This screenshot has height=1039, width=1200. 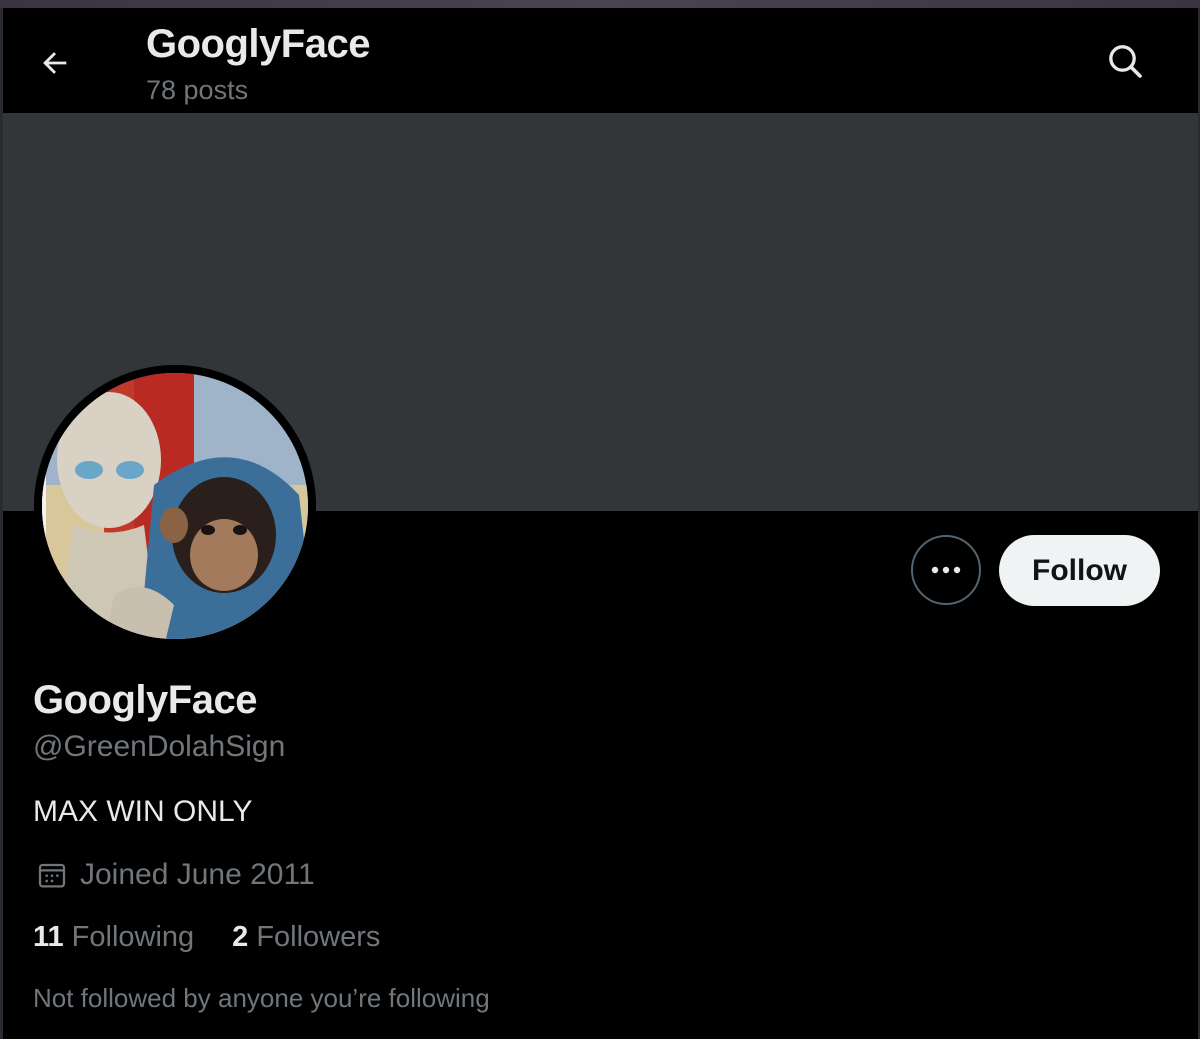 I want to click on search-icon, so click(x=1125, y=61).